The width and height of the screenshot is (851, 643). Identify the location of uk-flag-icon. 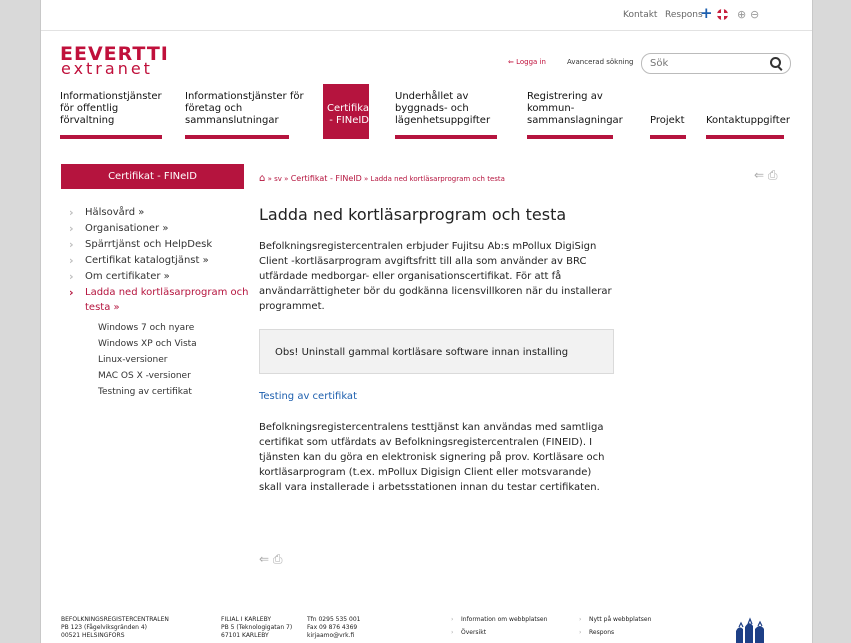
(722, 14).